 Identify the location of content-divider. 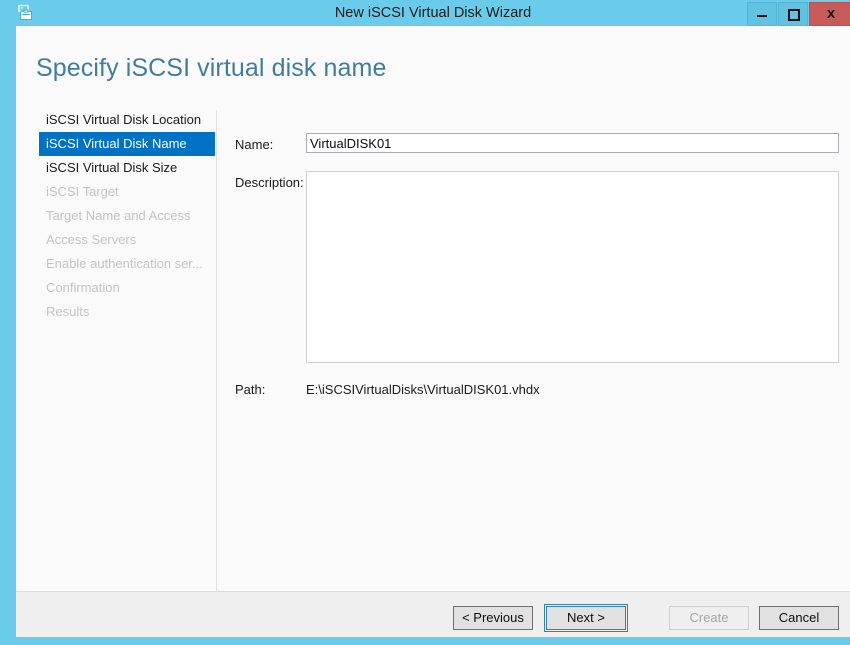
(216, 351).